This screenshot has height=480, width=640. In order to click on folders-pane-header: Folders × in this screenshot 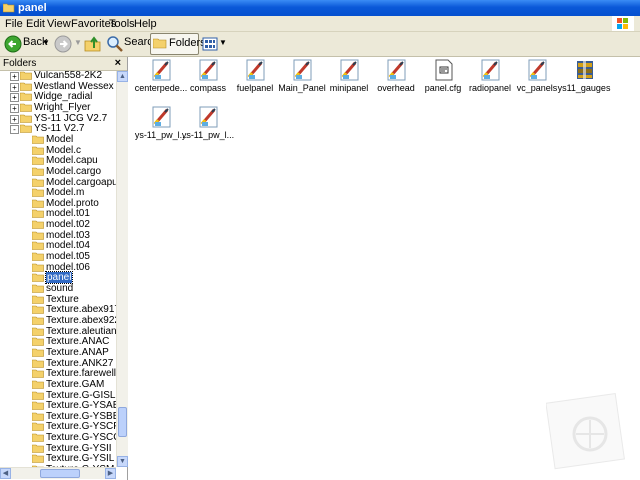, I will do `click(63, 64)`.